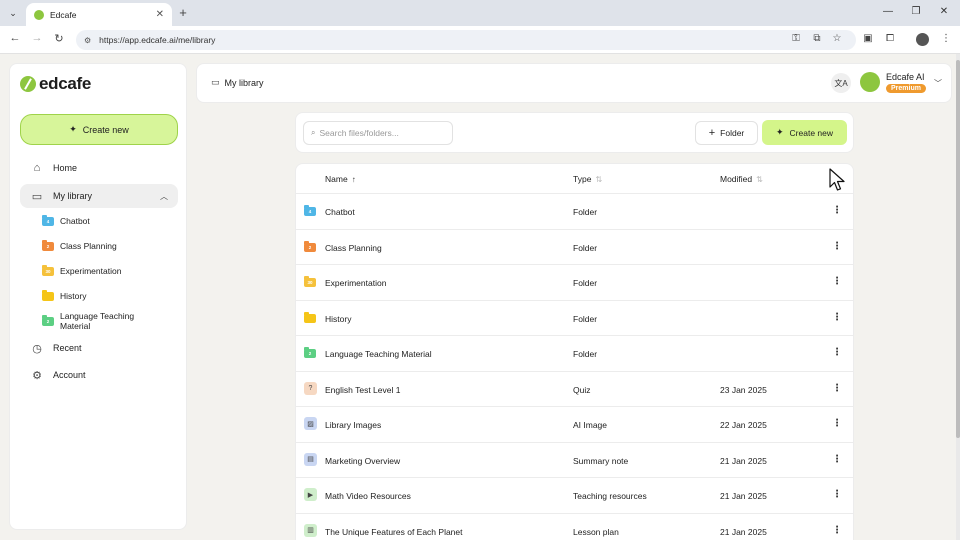  What do you see at coordinates (99, 348) in the screenshot?
I see `sidebar-item-recent: ◷ Recent` at bounding box center [99, 348].